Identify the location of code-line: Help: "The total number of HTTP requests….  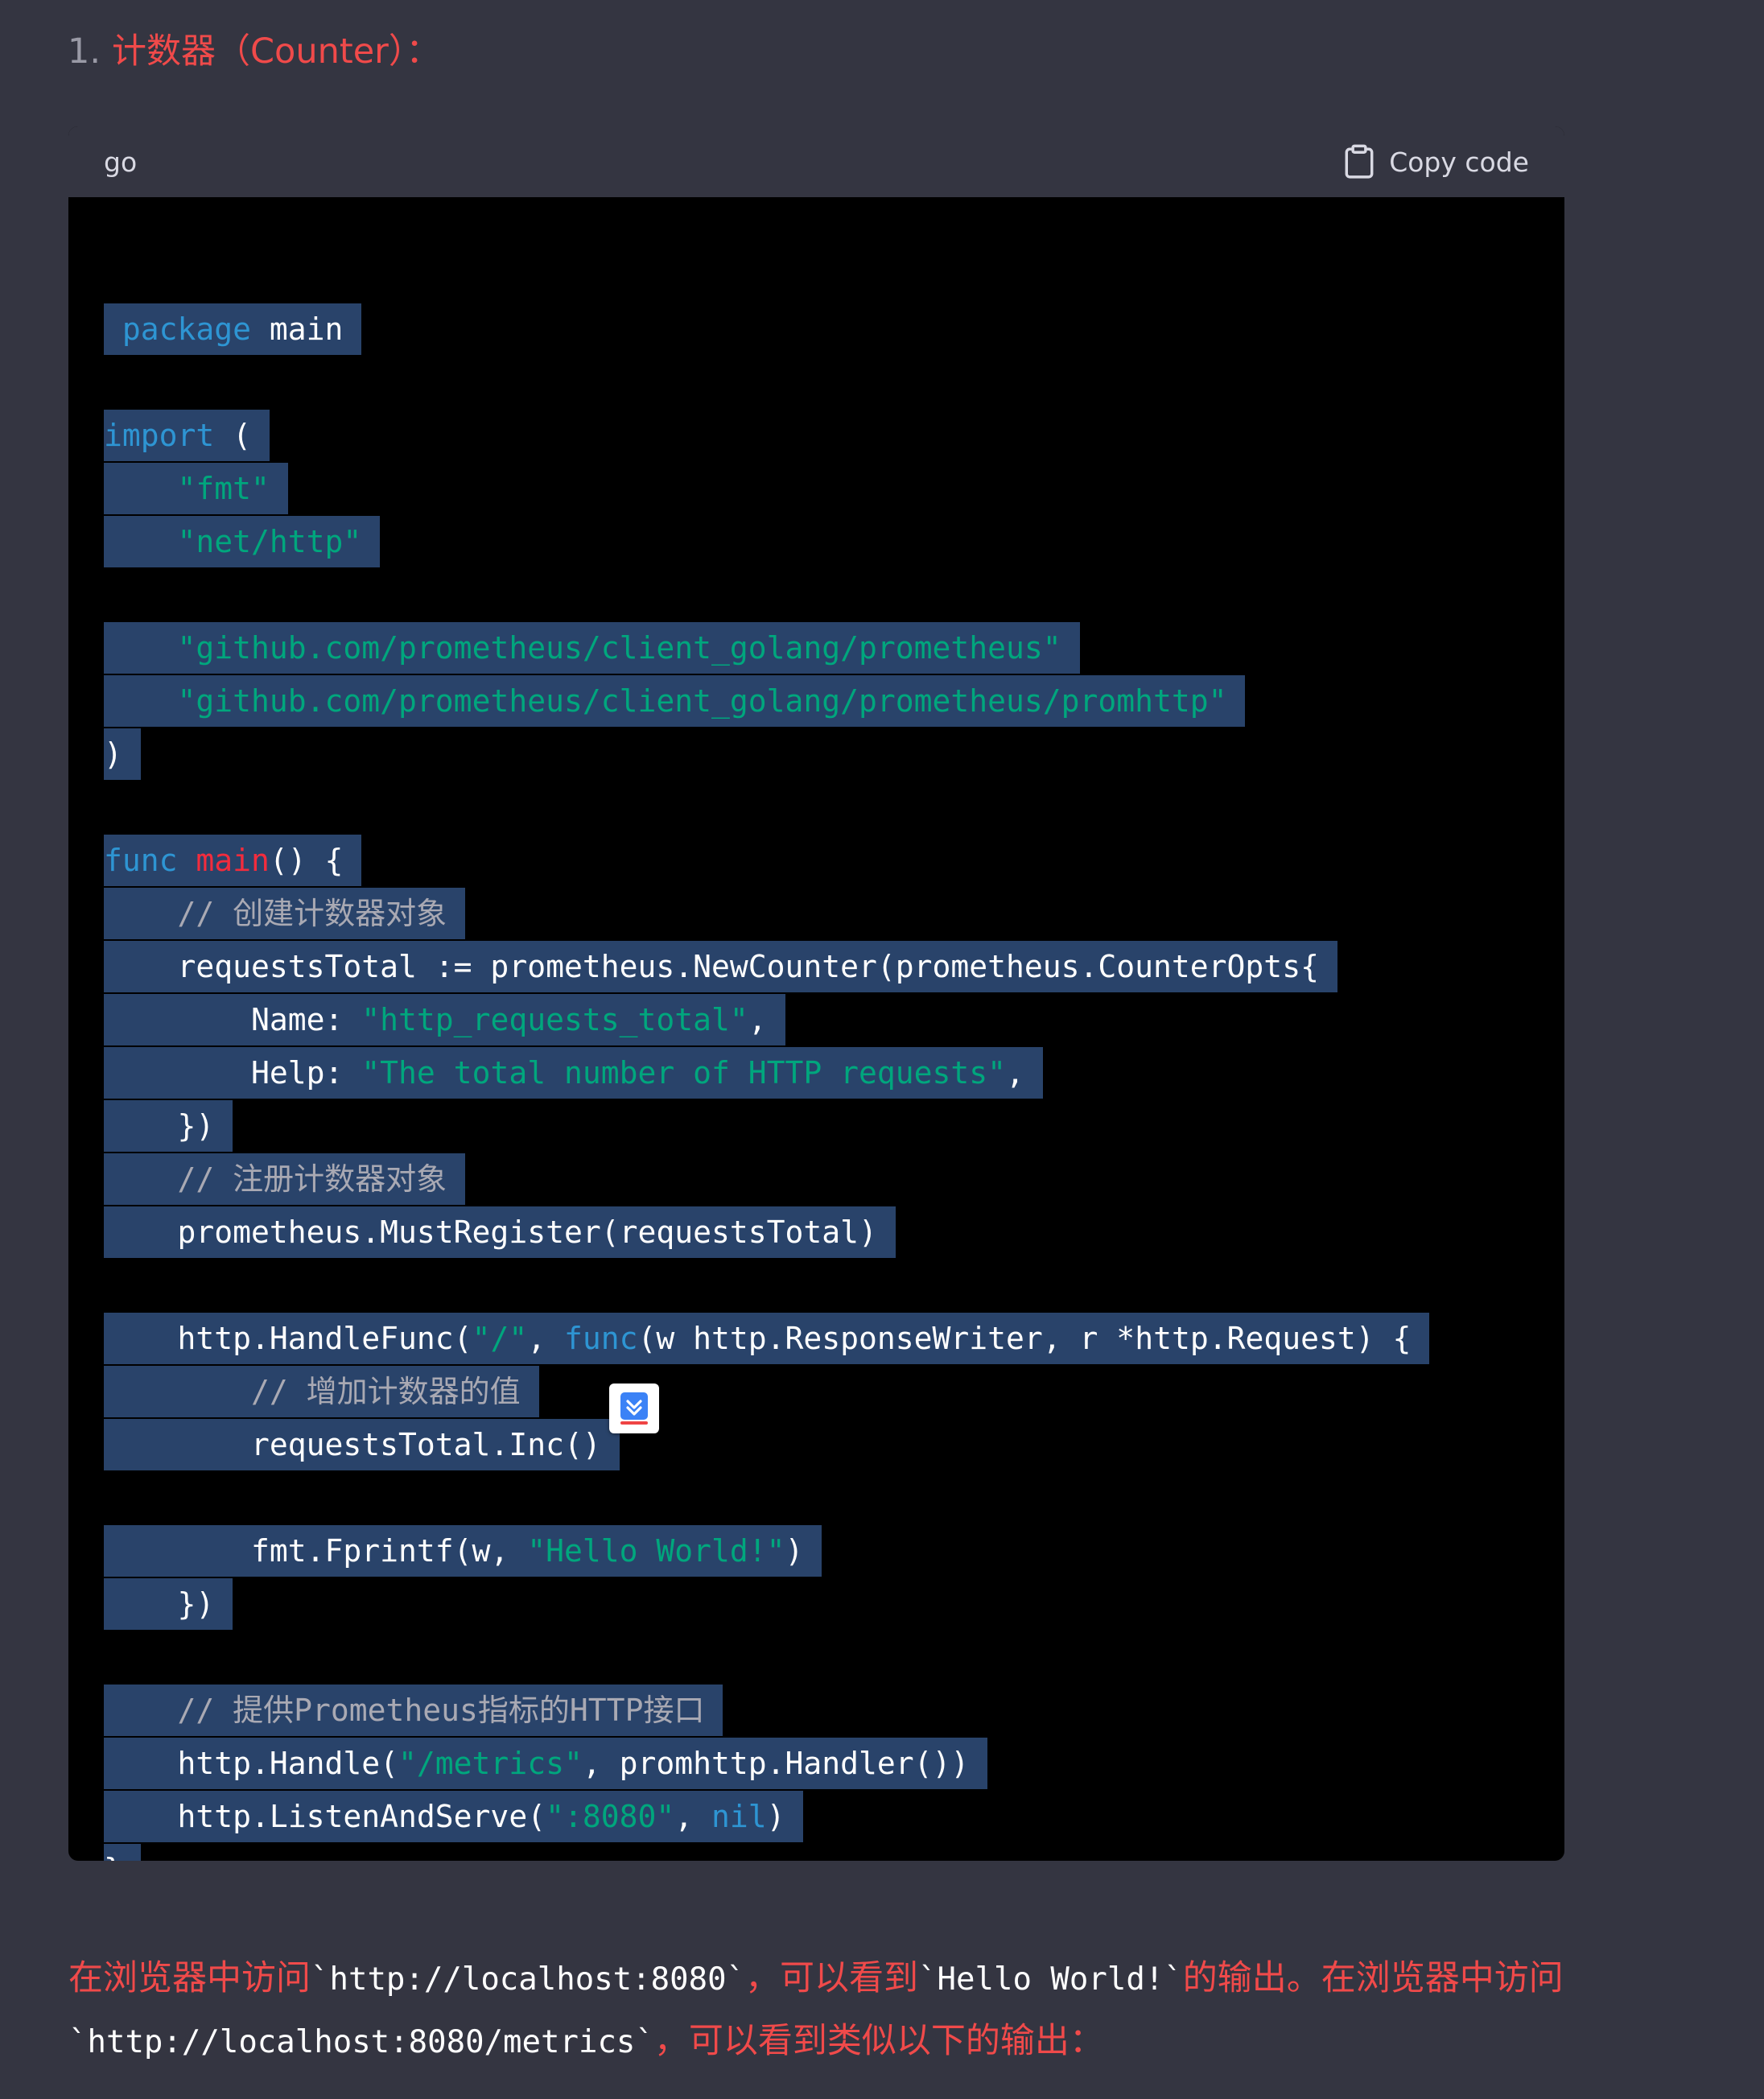
(834, 1074).